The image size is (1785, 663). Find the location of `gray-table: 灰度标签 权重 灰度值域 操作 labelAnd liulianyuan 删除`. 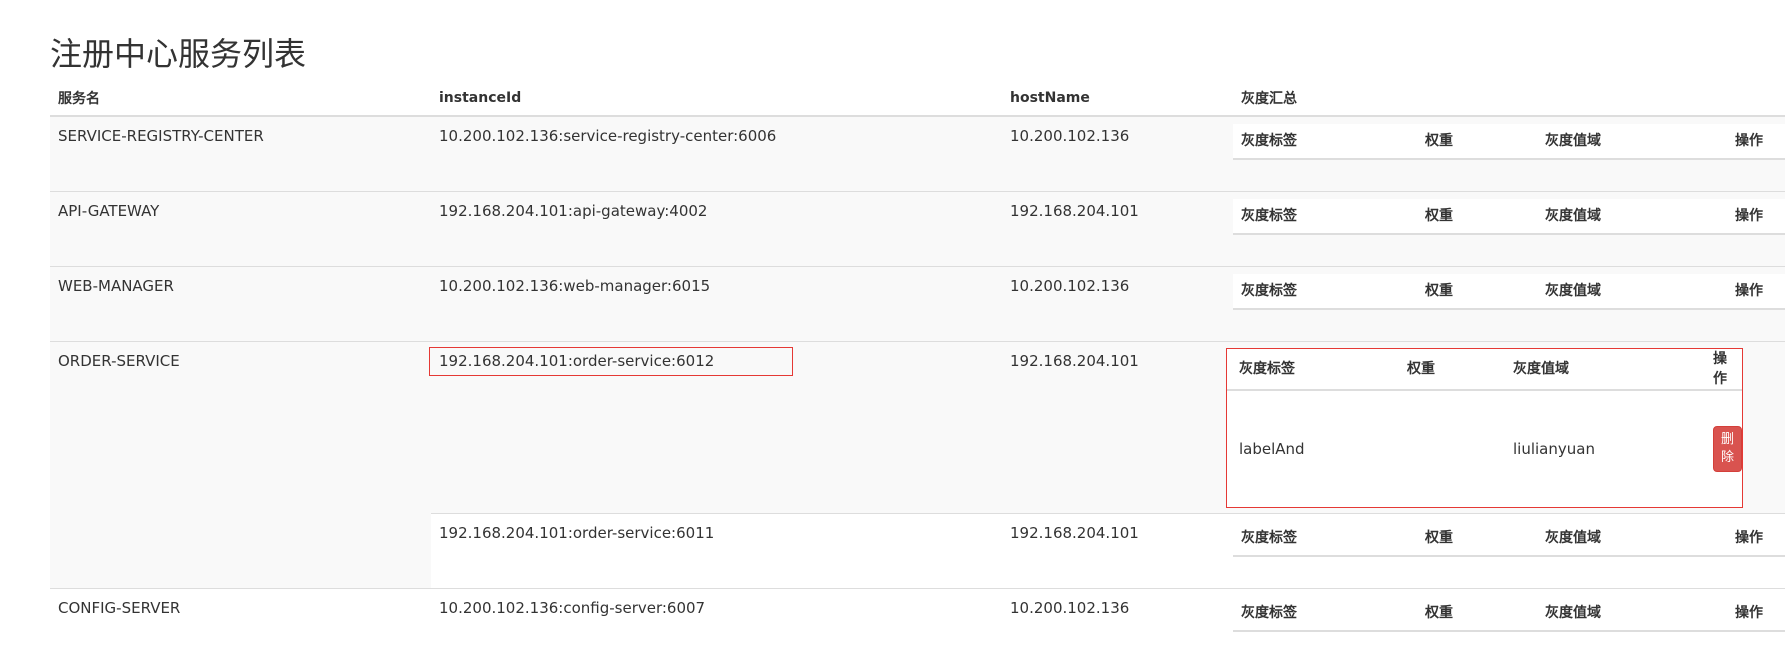

gray-table: 灰度标签 权重 灰度值域 操作 labelAnd liulianyuan 删除 is located at coordinates (1484, 428).